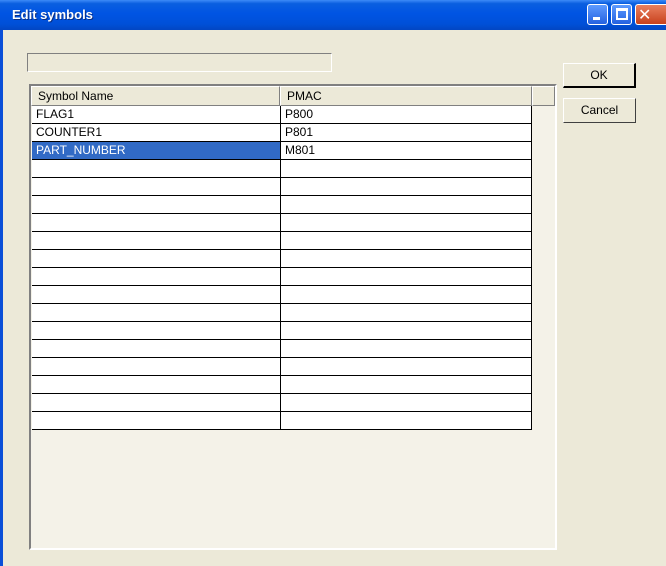 Image resolution: width=666 pixels, height=566 pixels. What do you see at coordinates (156, 132) in the screenshot?
I see `symbol-name-cell: COUNTER1` at bounding box center [156, 132].